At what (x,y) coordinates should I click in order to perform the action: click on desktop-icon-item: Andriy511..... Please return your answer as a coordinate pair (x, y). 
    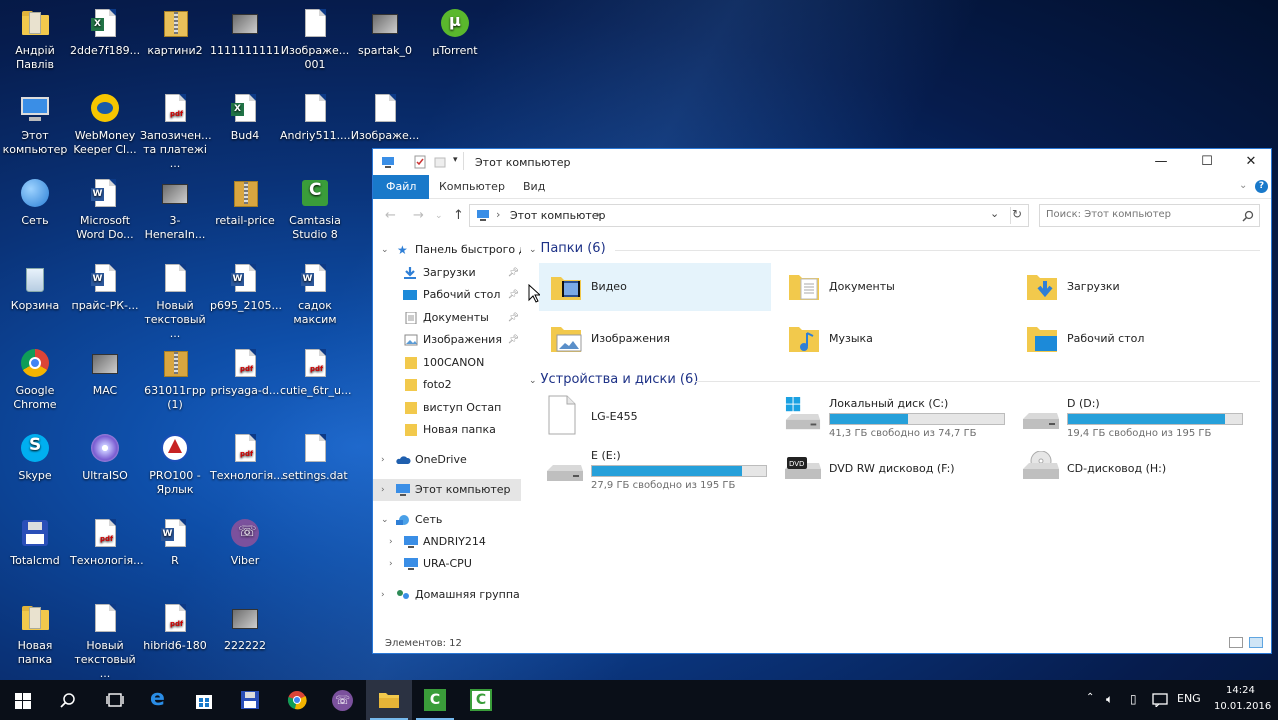
    Looking at the image, I should click on (315, 118).